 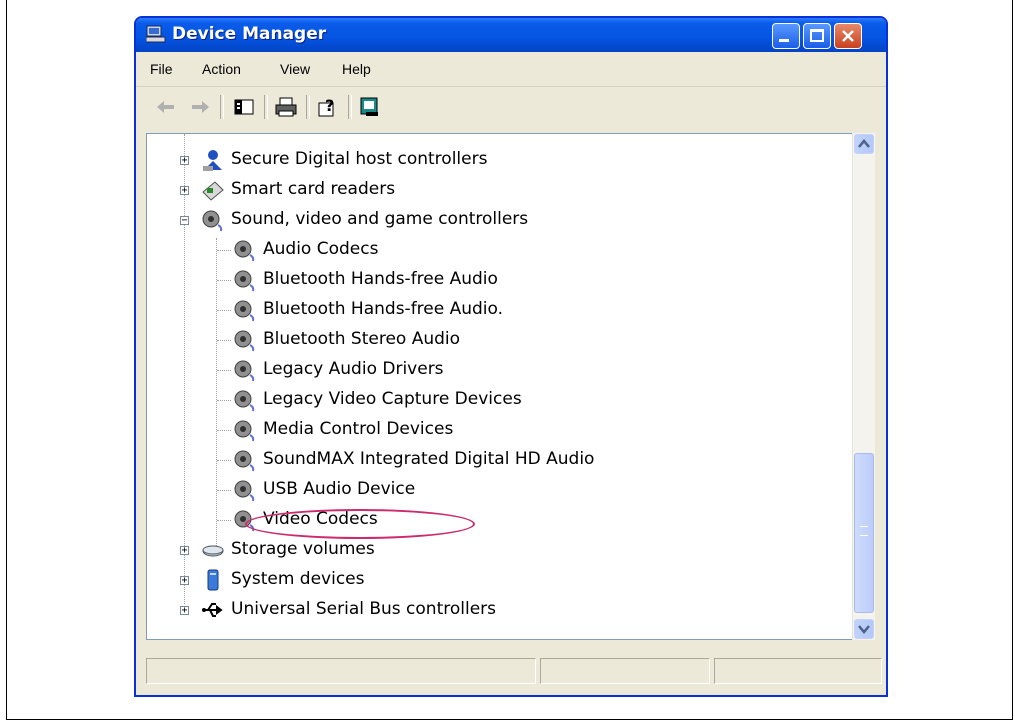 I want to click on tree-item: Bluetooth Stereo Audio, so click(x=497, y=341).